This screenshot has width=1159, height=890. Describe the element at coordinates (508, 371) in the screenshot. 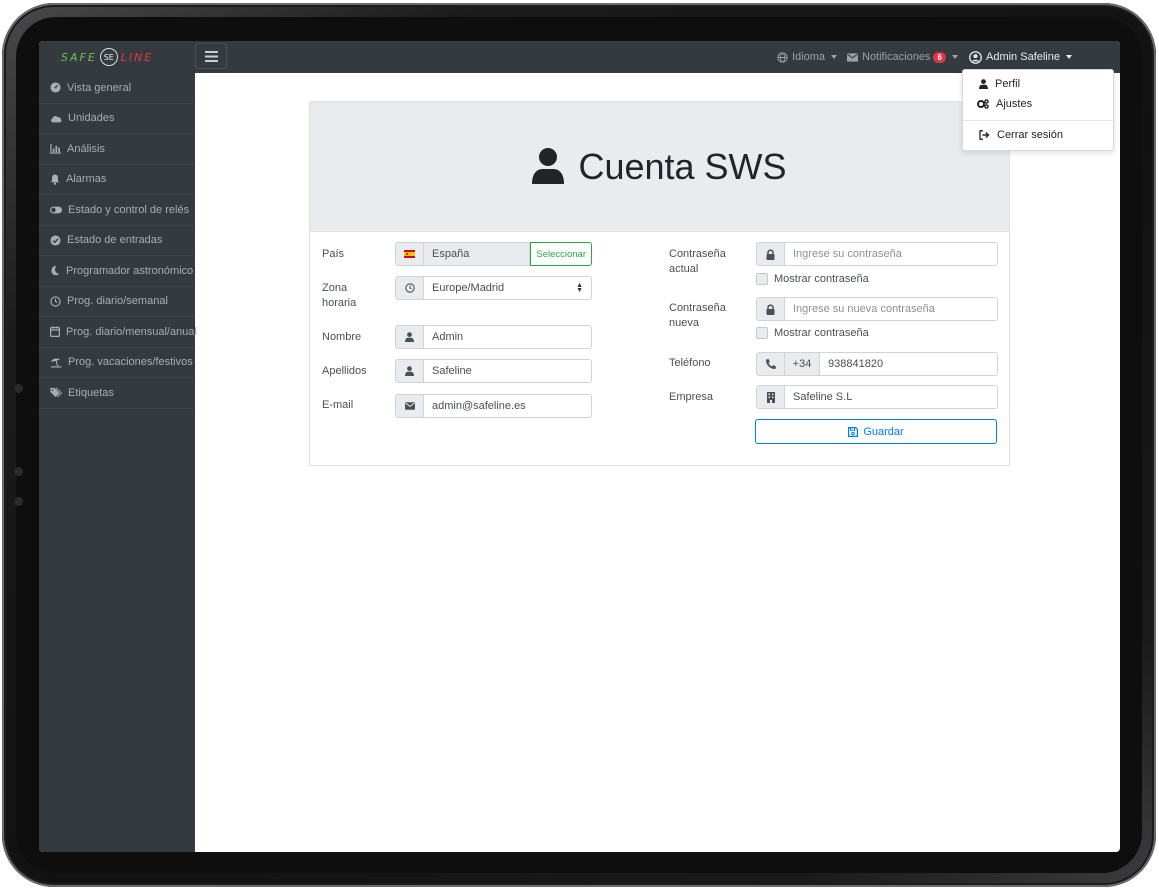

I see `last-name-input: Safeline` at that location.